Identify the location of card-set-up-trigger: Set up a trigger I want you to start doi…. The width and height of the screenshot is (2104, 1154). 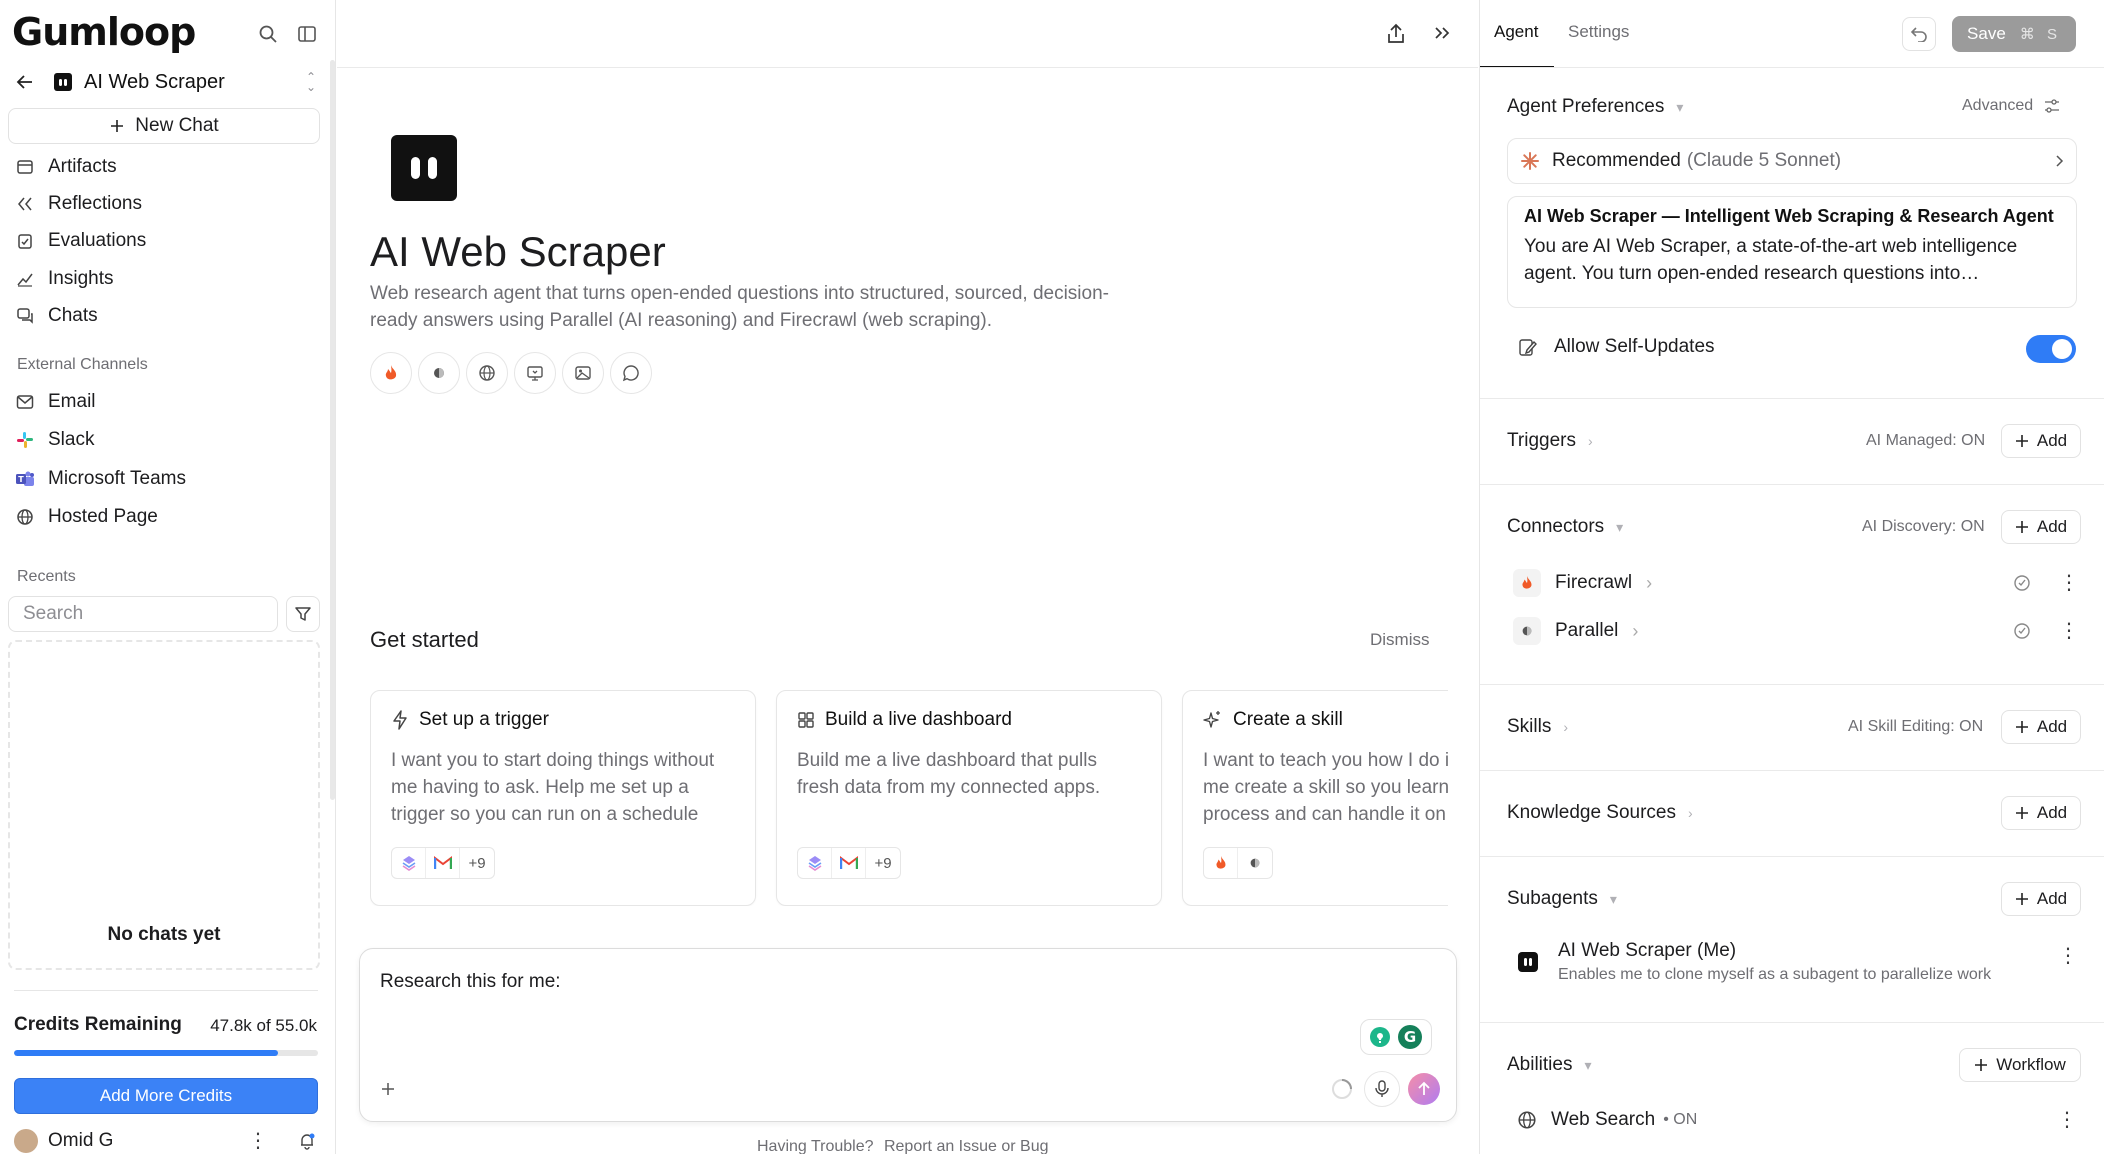
(563, 798).